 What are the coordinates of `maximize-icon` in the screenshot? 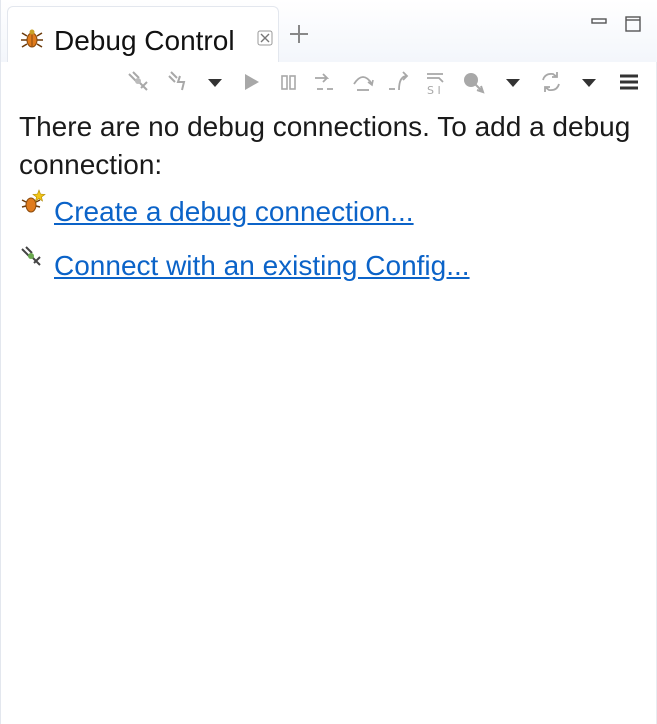 It's located at (633, 24).